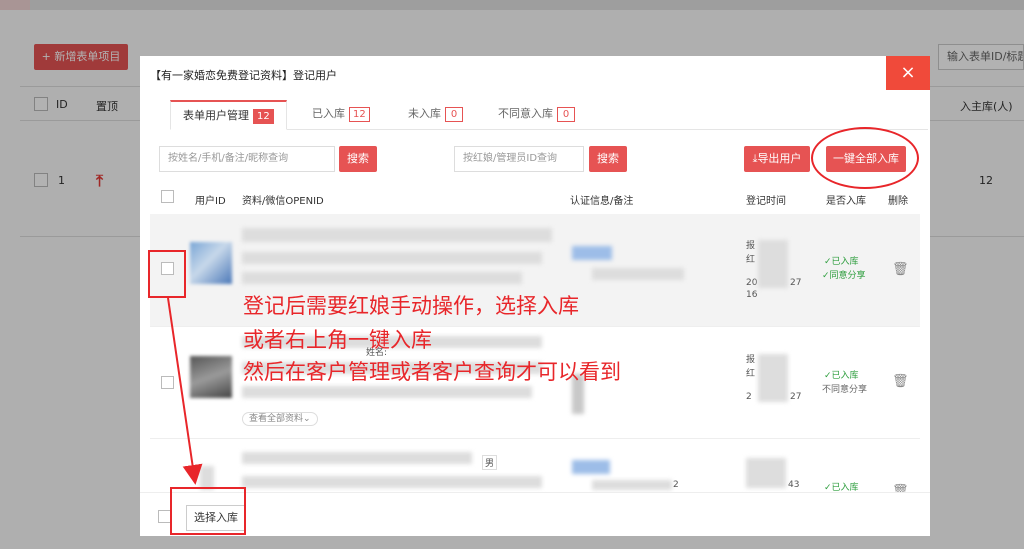  Describe the element at coordinates (432, 372) in the screenshot. I see `annotation-line-3: 然后在客户管理或者客户查询才可以看到` at that location.